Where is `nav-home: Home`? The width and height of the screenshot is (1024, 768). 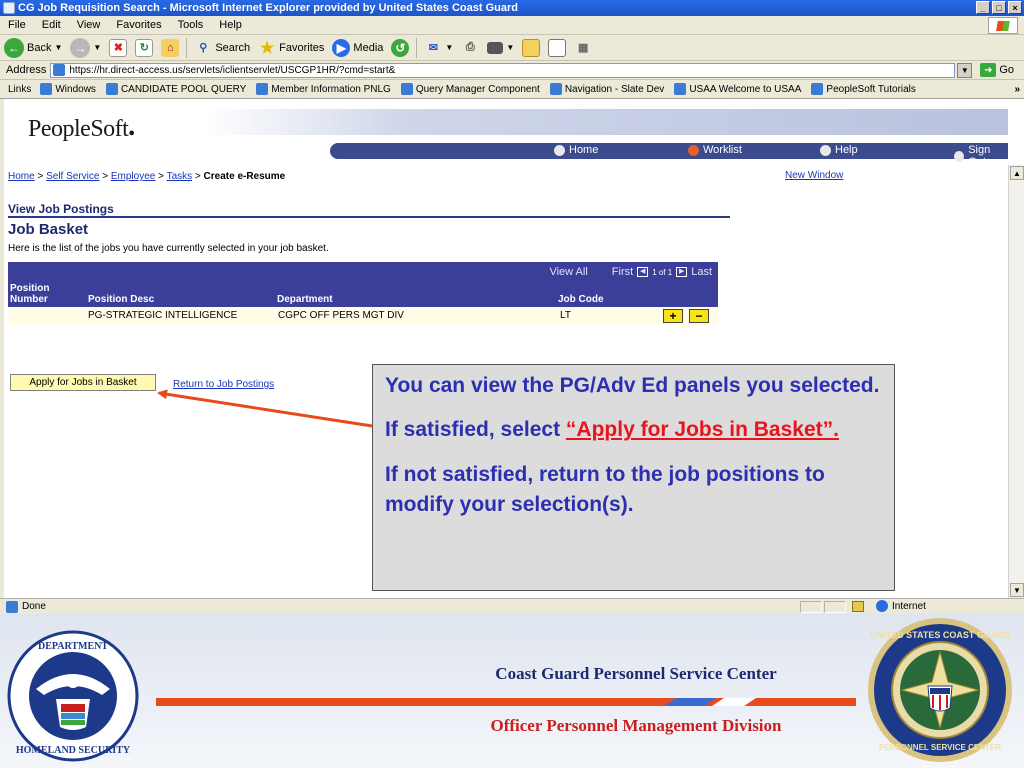 nav-home: Home is located at coordinates (576, 150).